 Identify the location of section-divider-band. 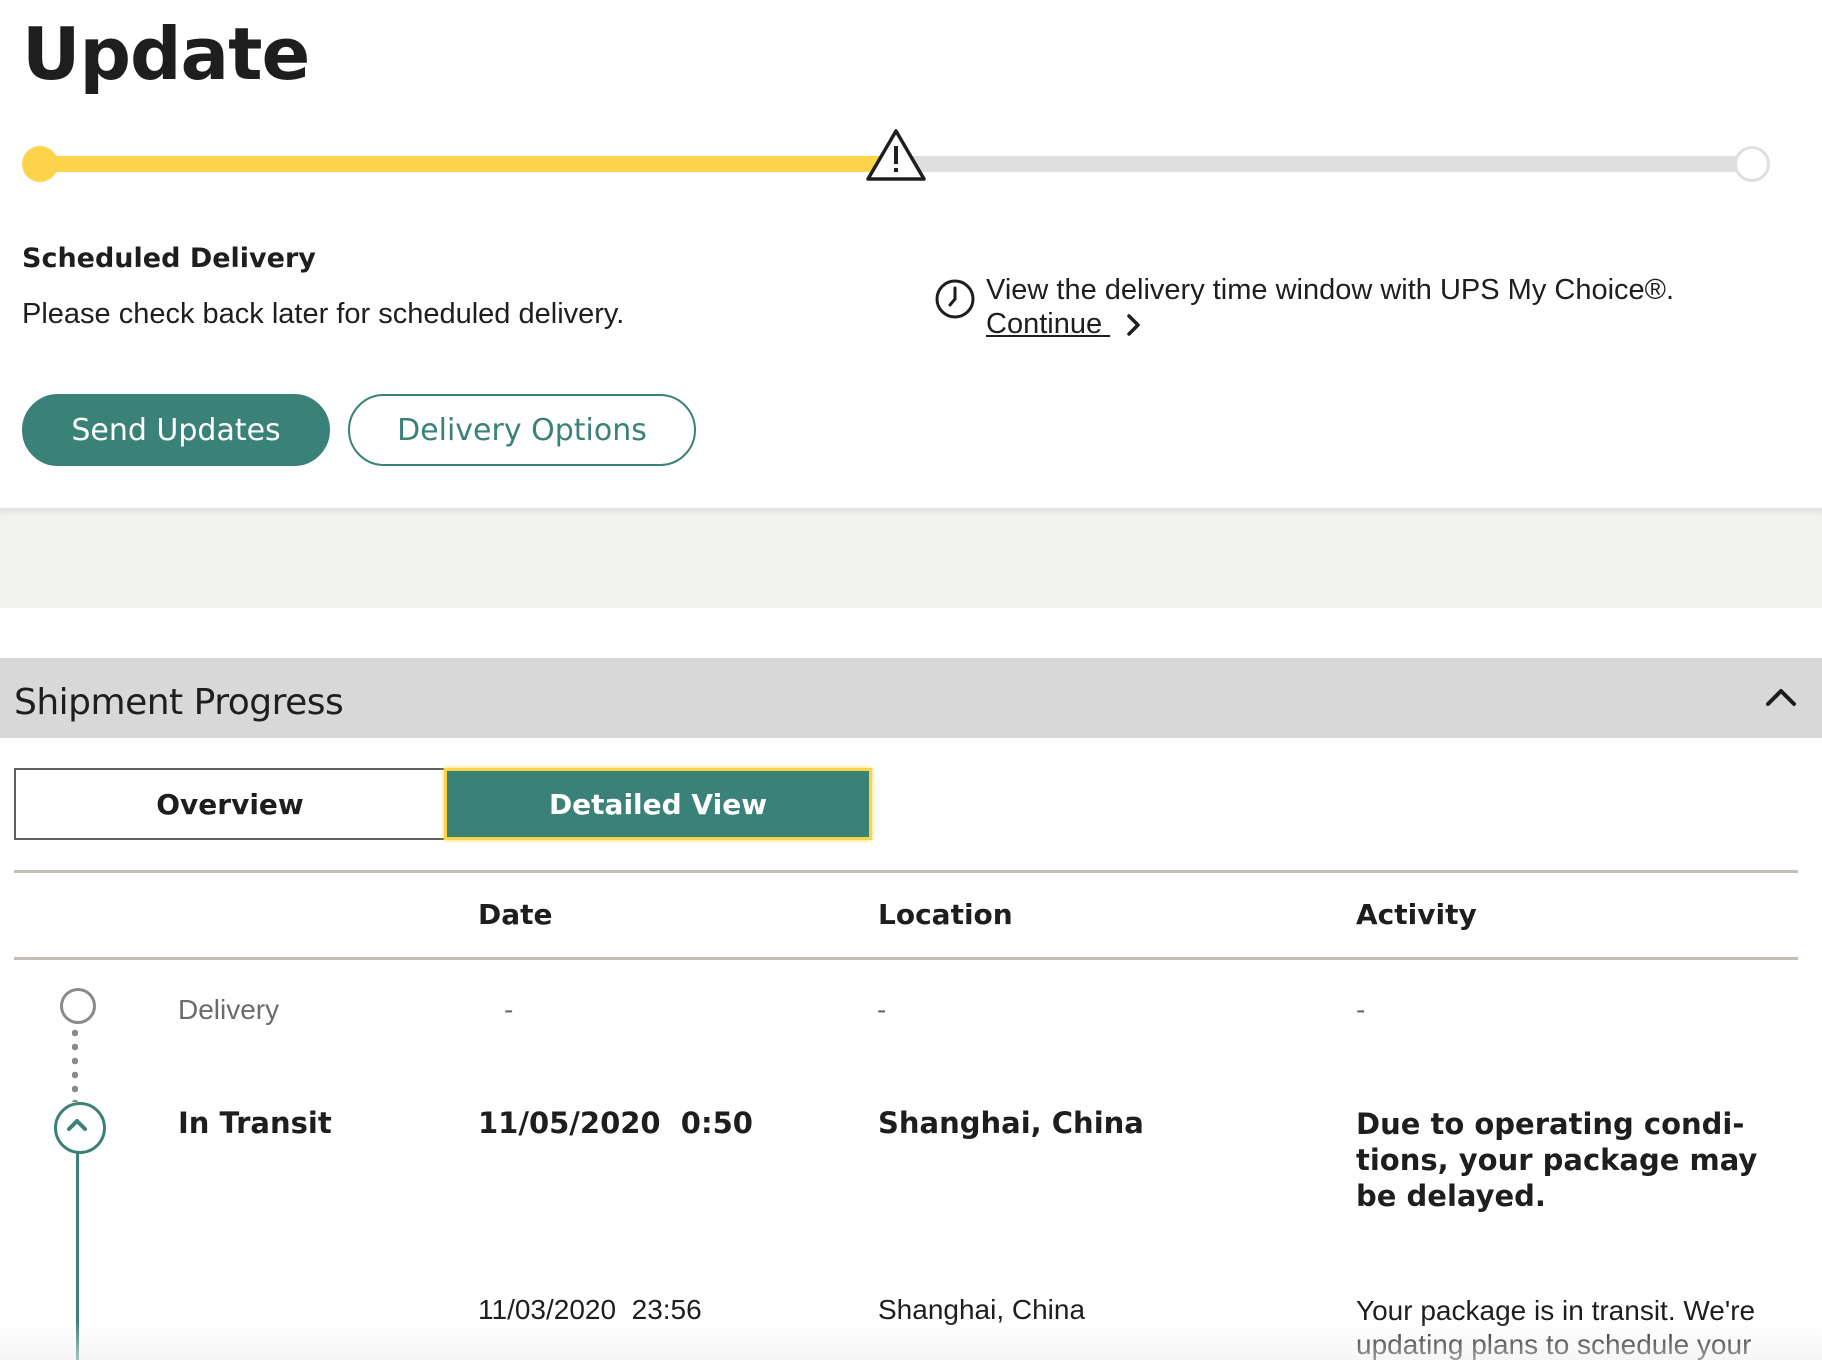
(911, 558).